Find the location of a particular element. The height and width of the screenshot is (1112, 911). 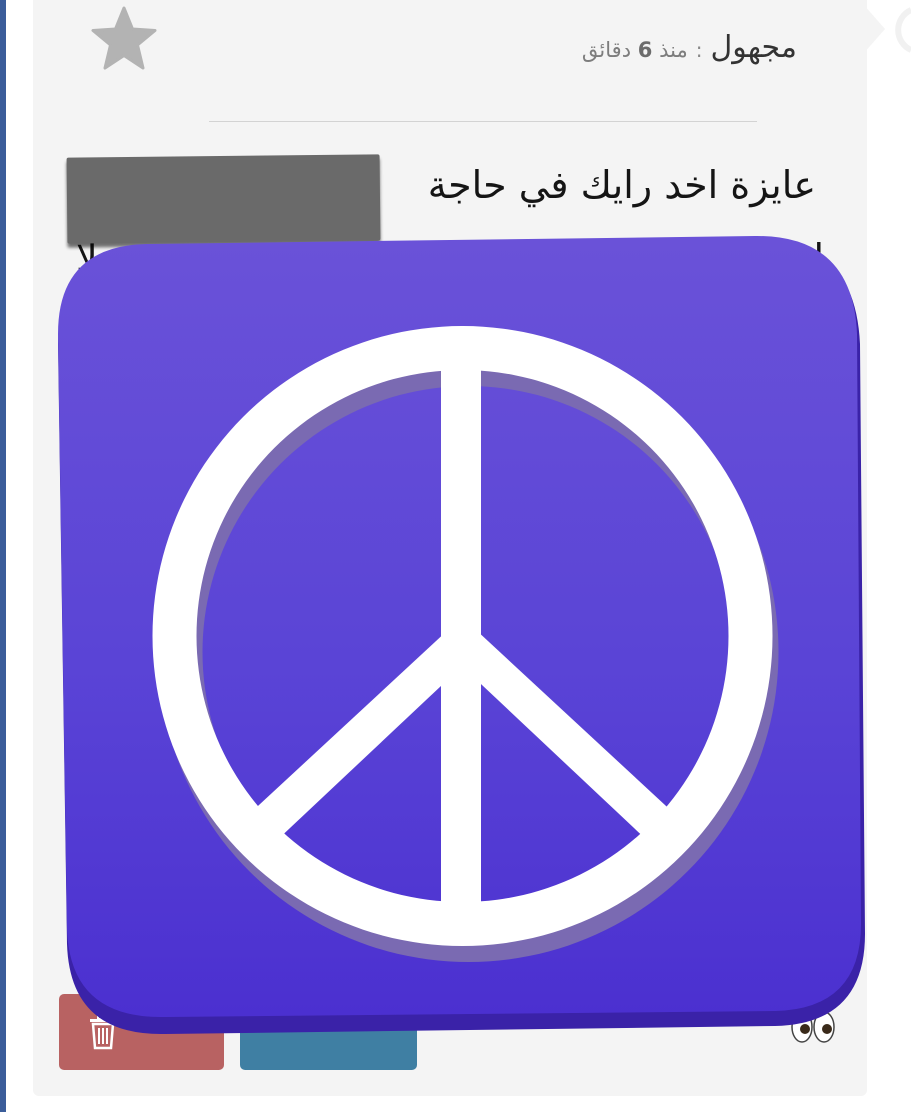

sidebar-accent-rule is located at coordinates (3, 556).